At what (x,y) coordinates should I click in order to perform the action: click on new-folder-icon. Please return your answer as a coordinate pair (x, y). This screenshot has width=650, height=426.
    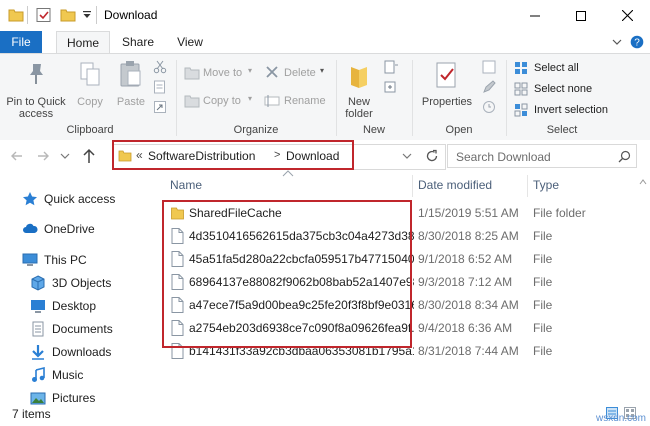
    Looking at the image, I should click on (68, 15).